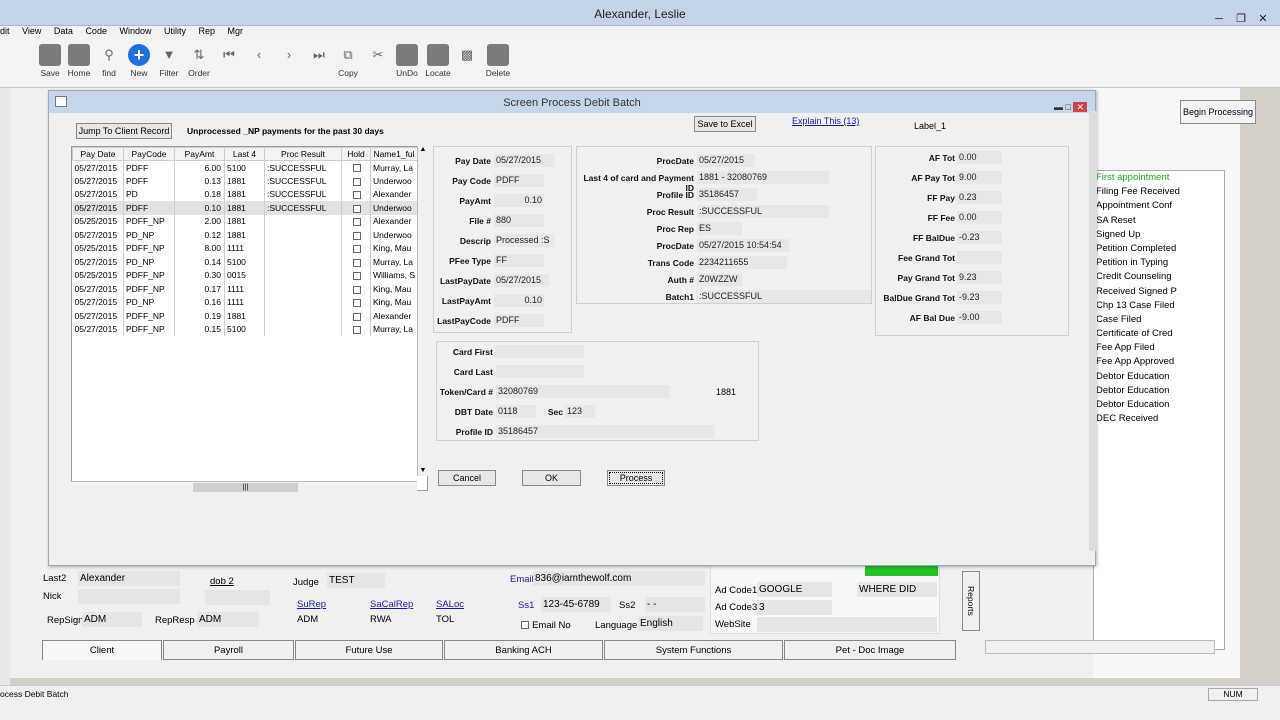 This screenshot has width=1280, height=720. I want to click on af-bal-due-field: -9.00, so click(979, 317).